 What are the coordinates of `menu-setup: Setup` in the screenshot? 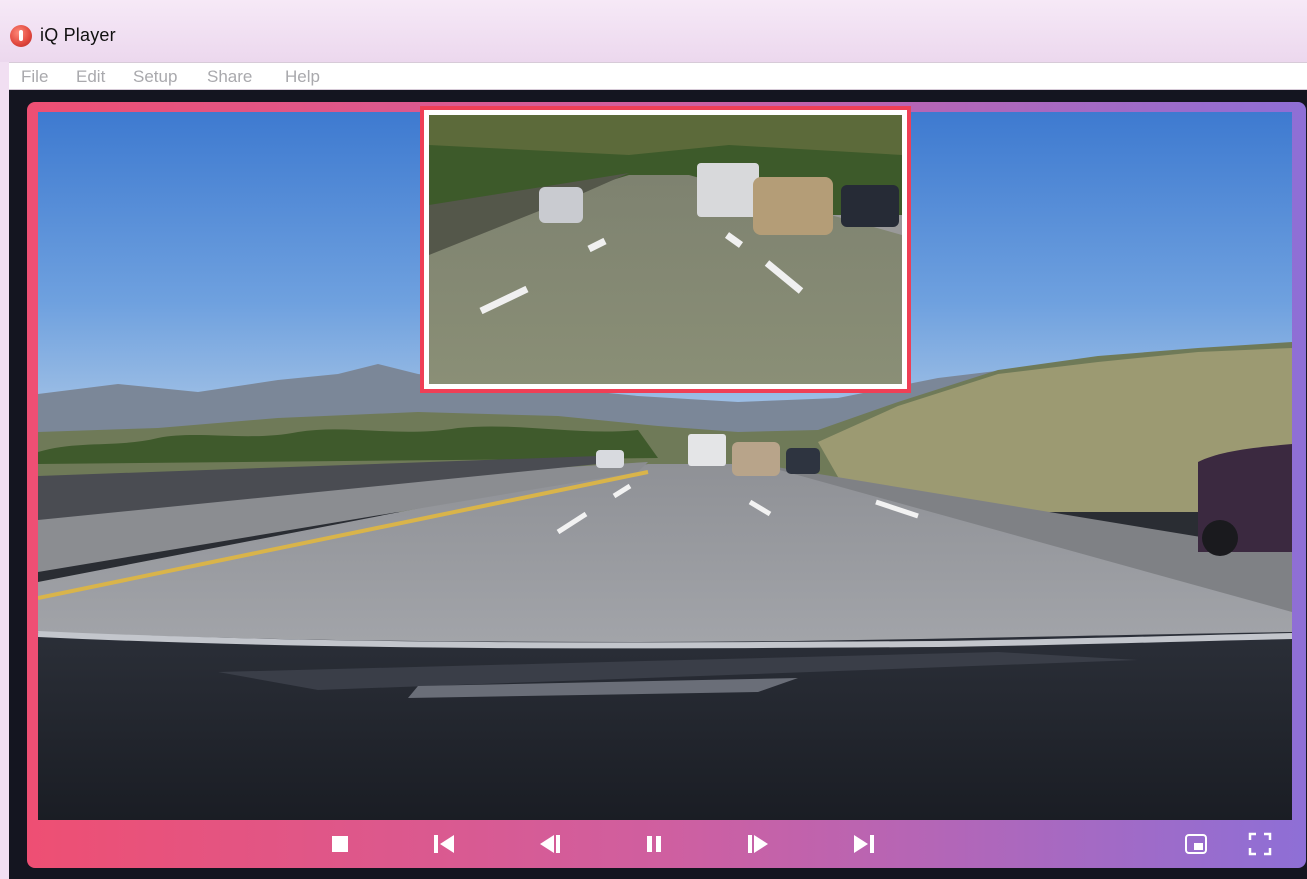 It's located at (155, 77).